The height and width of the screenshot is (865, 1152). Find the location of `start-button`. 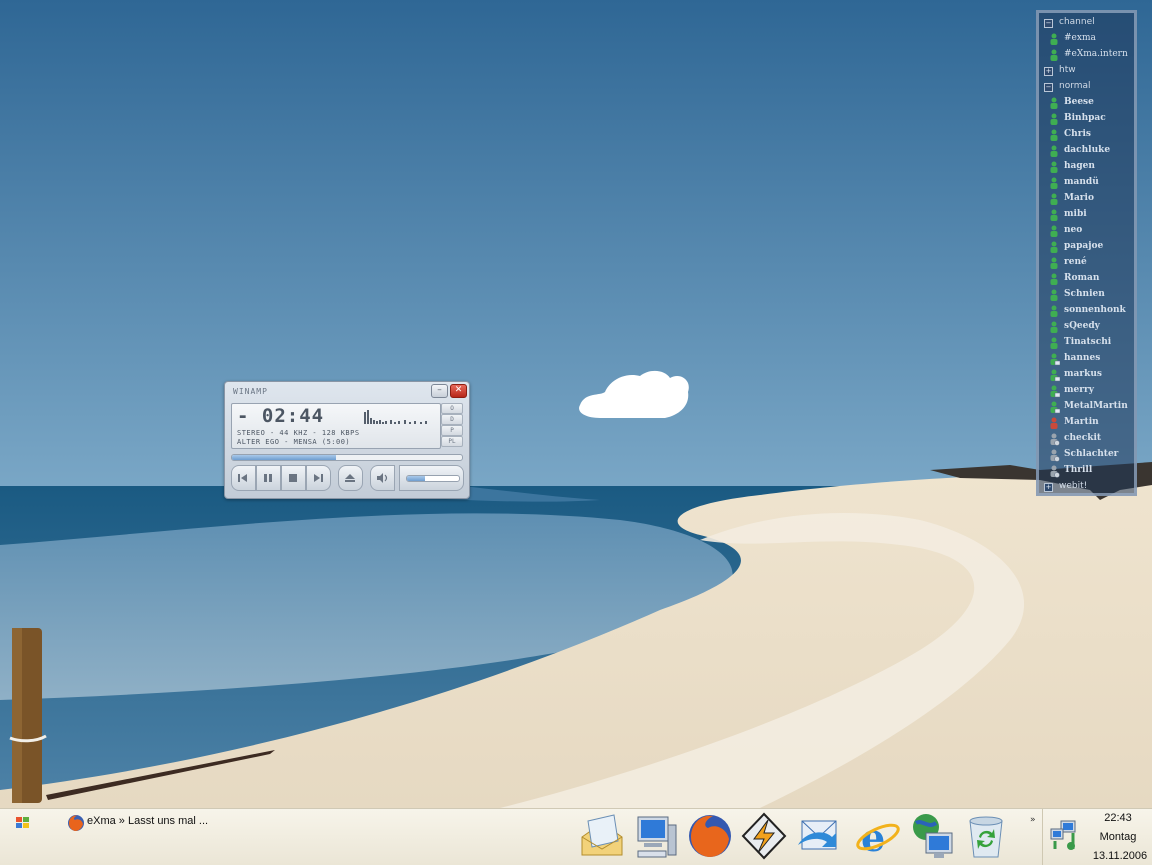

start-button is located at coordinates (23, 823).